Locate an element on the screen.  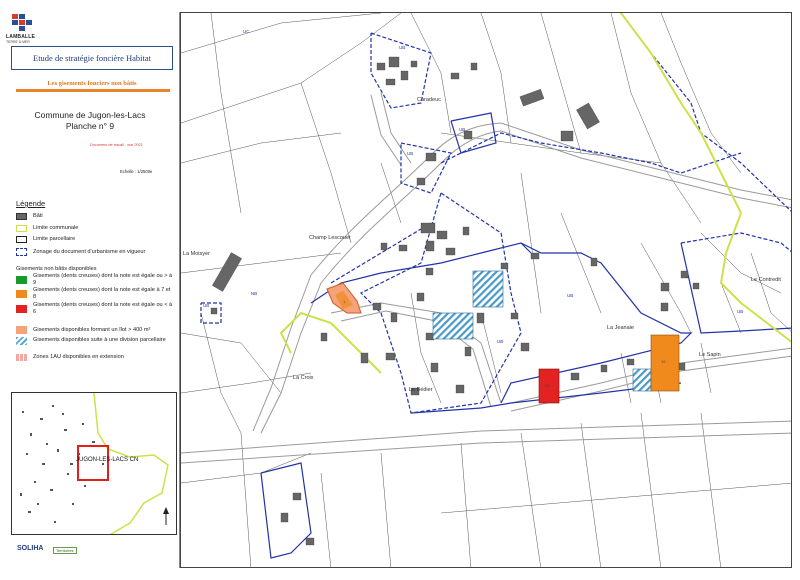
place-champ-lescouet: Champ Lescouet is located at coordinates (330, 238).